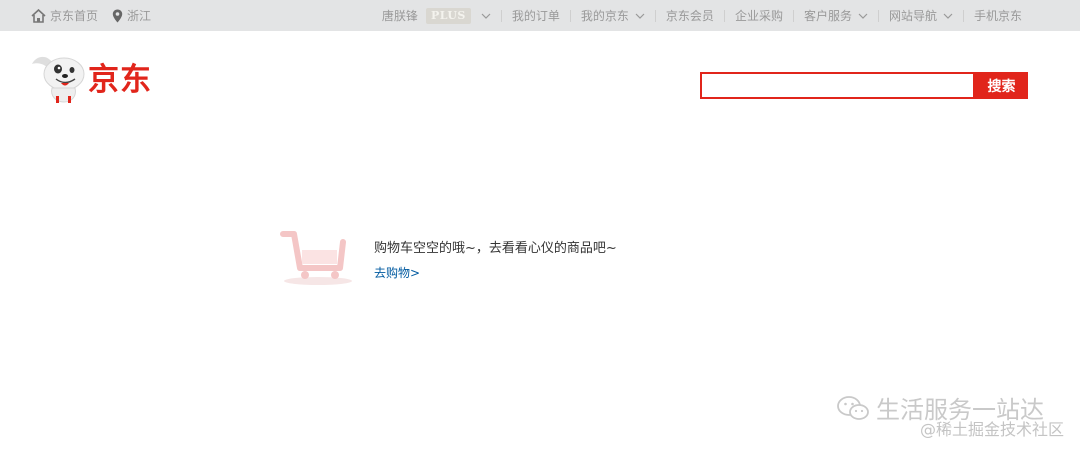 The image size is (1080, 454). Describe the element at coordinates (950, 414) in the screenshot. I see `watermark: 生活服务一站达 @稀土掘金技术社区` at that location.